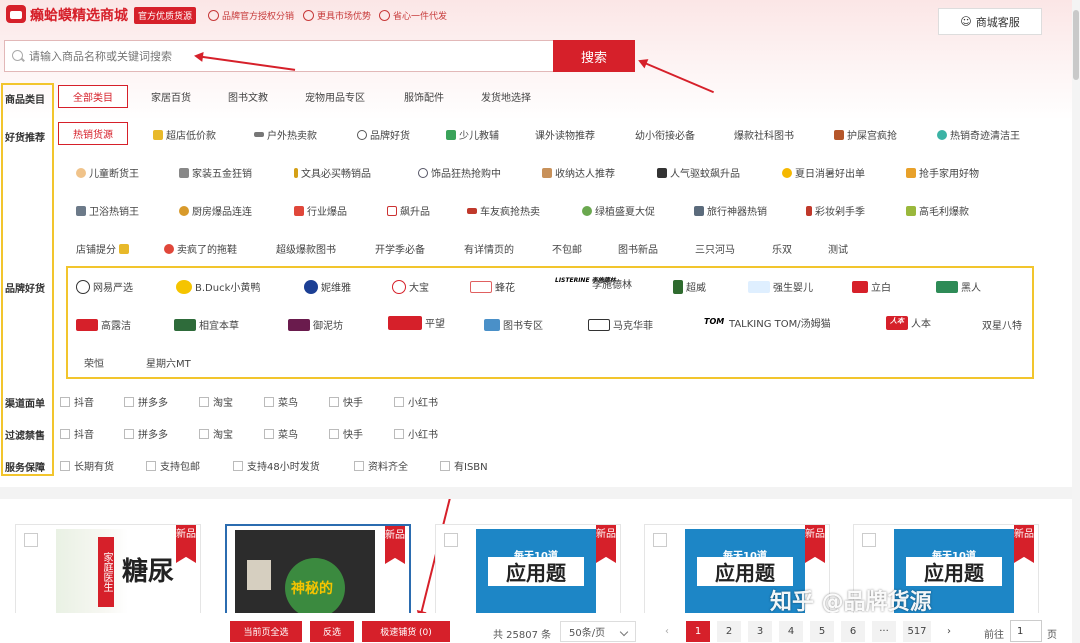 This screenshot has width=1080, height=643. Describe the element at coordinates (216, 433) in the screenshot. I see `filter-option: 淘宝` at that location.